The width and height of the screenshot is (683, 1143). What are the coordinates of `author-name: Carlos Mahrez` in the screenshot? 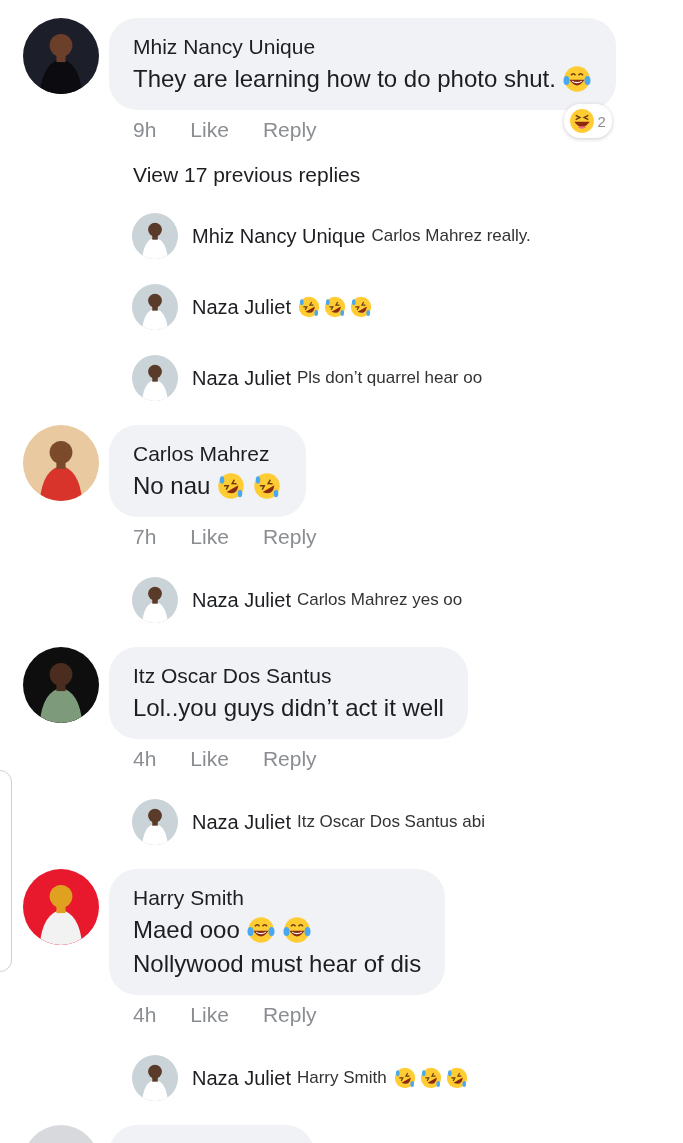 It's located at (208, 454).